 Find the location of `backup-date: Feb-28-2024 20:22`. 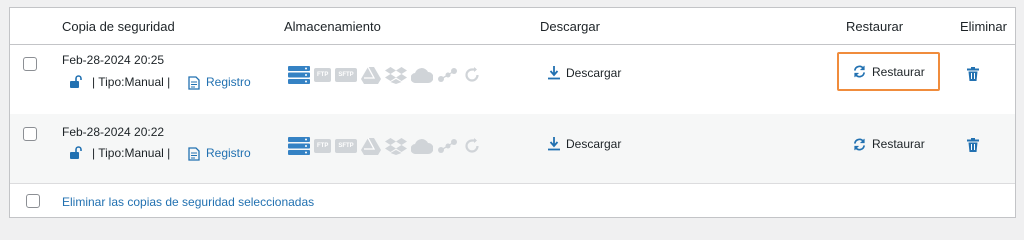

backup-date: Feb-28-2024 20:22 is located at coordinates (113, 132).